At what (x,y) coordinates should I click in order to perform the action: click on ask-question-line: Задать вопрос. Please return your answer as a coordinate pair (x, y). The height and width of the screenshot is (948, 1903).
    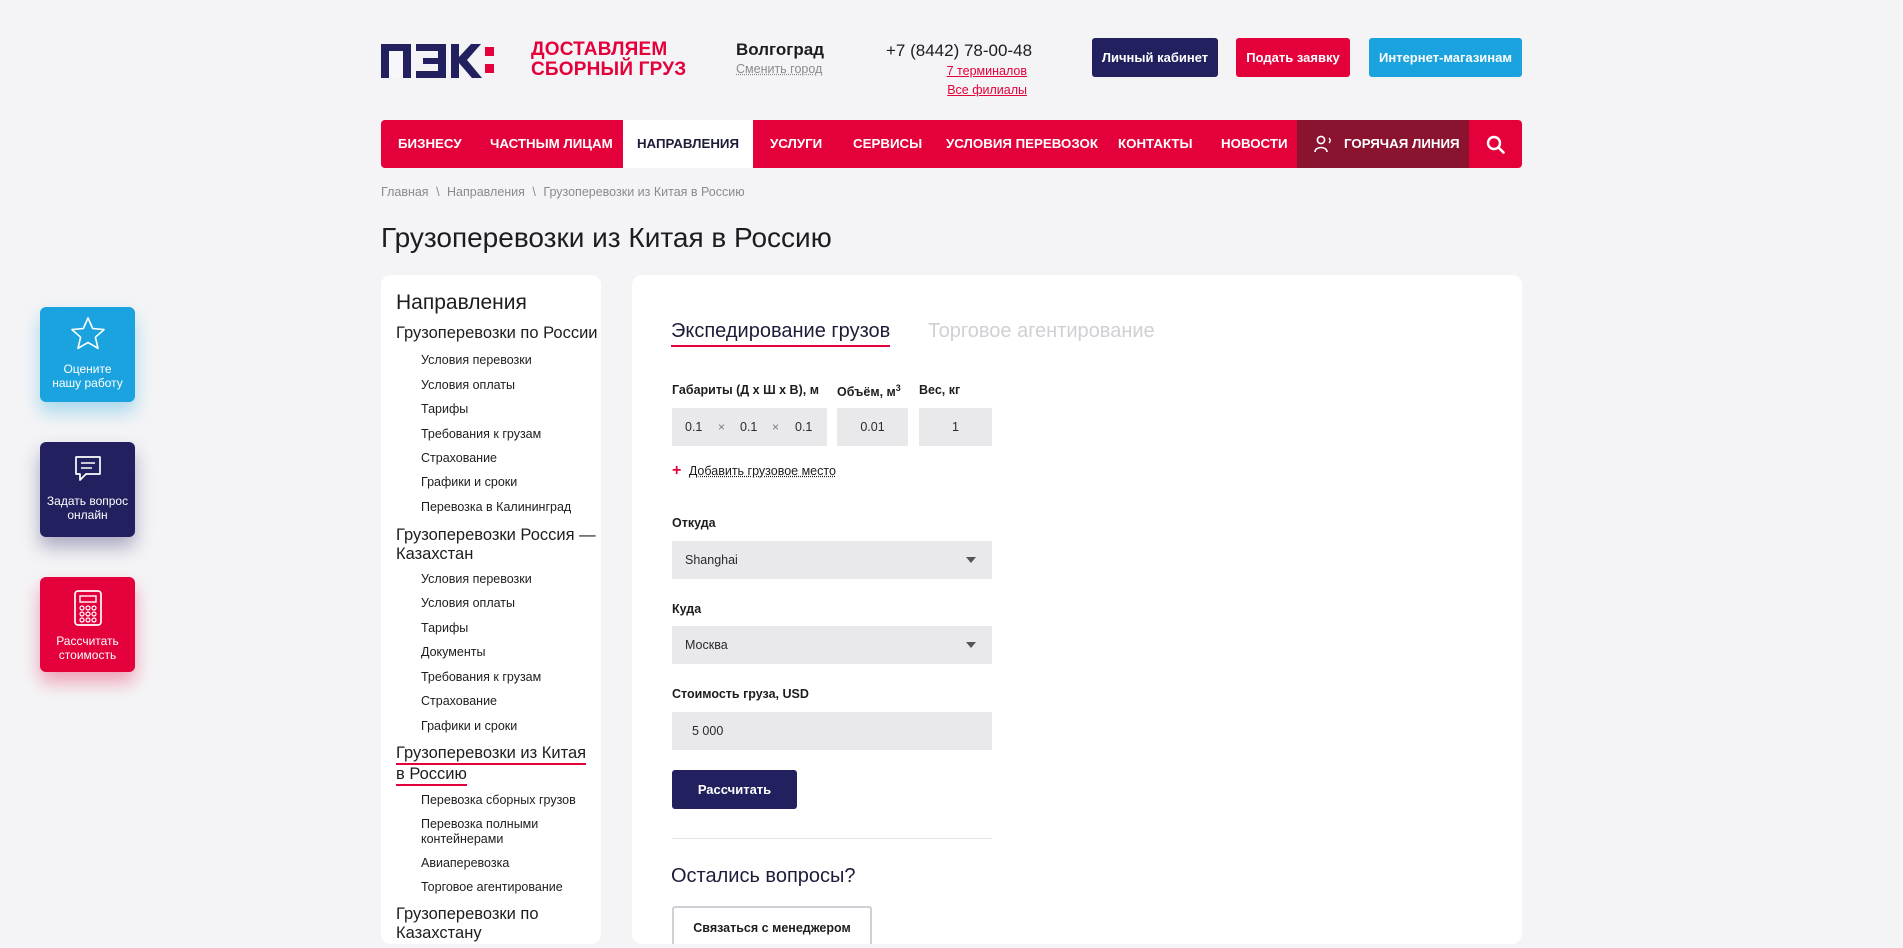
    Looking at the image, I should click on (87, 501).